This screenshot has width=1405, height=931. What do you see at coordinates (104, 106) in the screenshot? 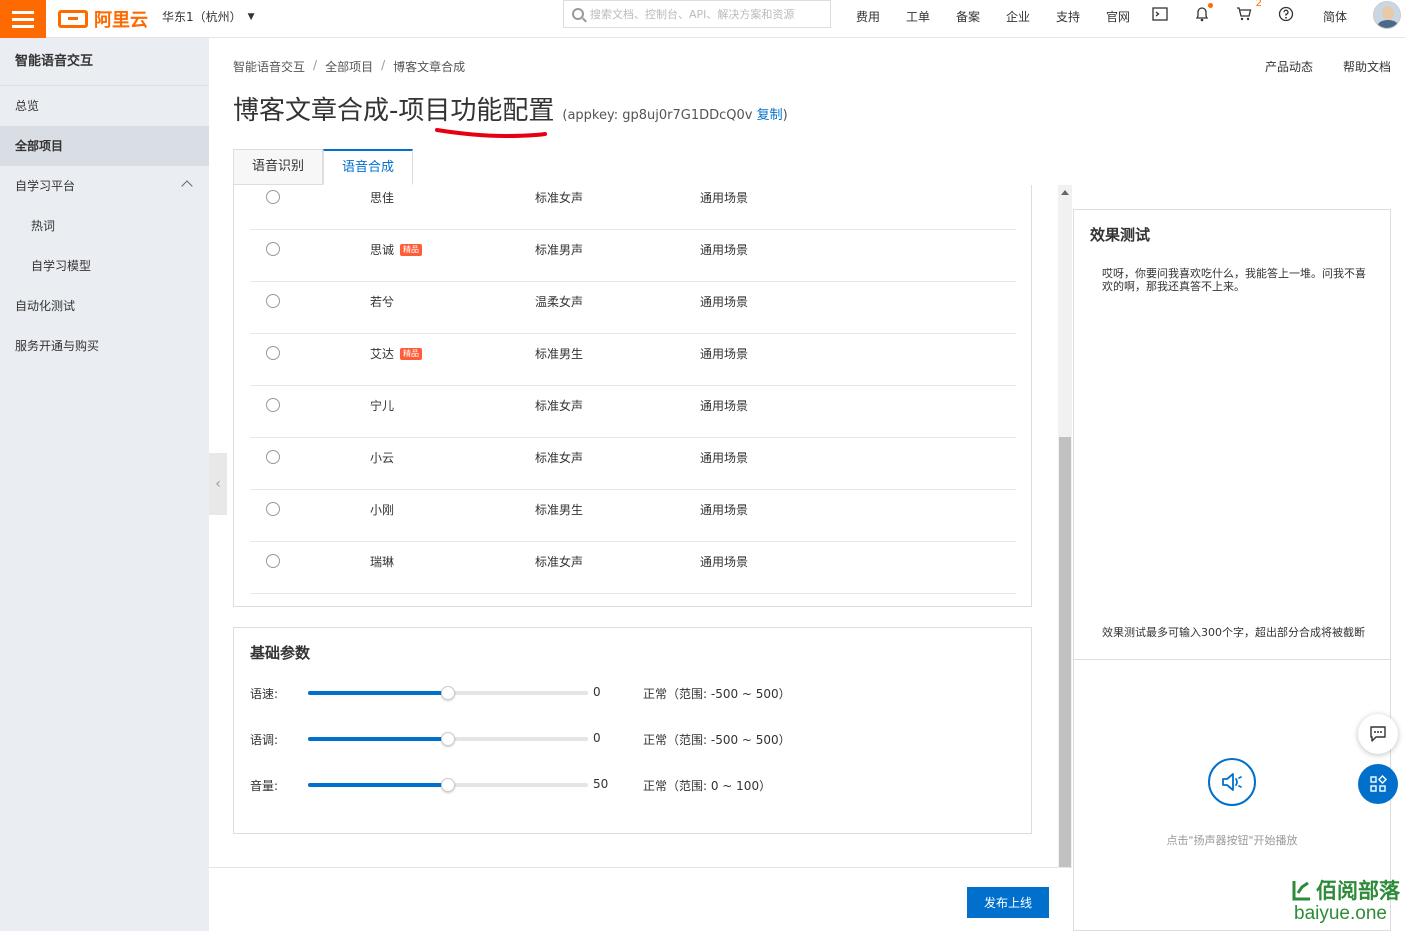
I see `sidebar-item-overview: 总览` at bounding box center [104, 106].